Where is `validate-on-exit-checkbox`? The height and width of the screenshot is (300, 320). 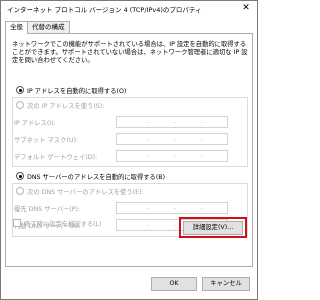 validate-on-exit-checkbox is located at coordinates (17, 223).